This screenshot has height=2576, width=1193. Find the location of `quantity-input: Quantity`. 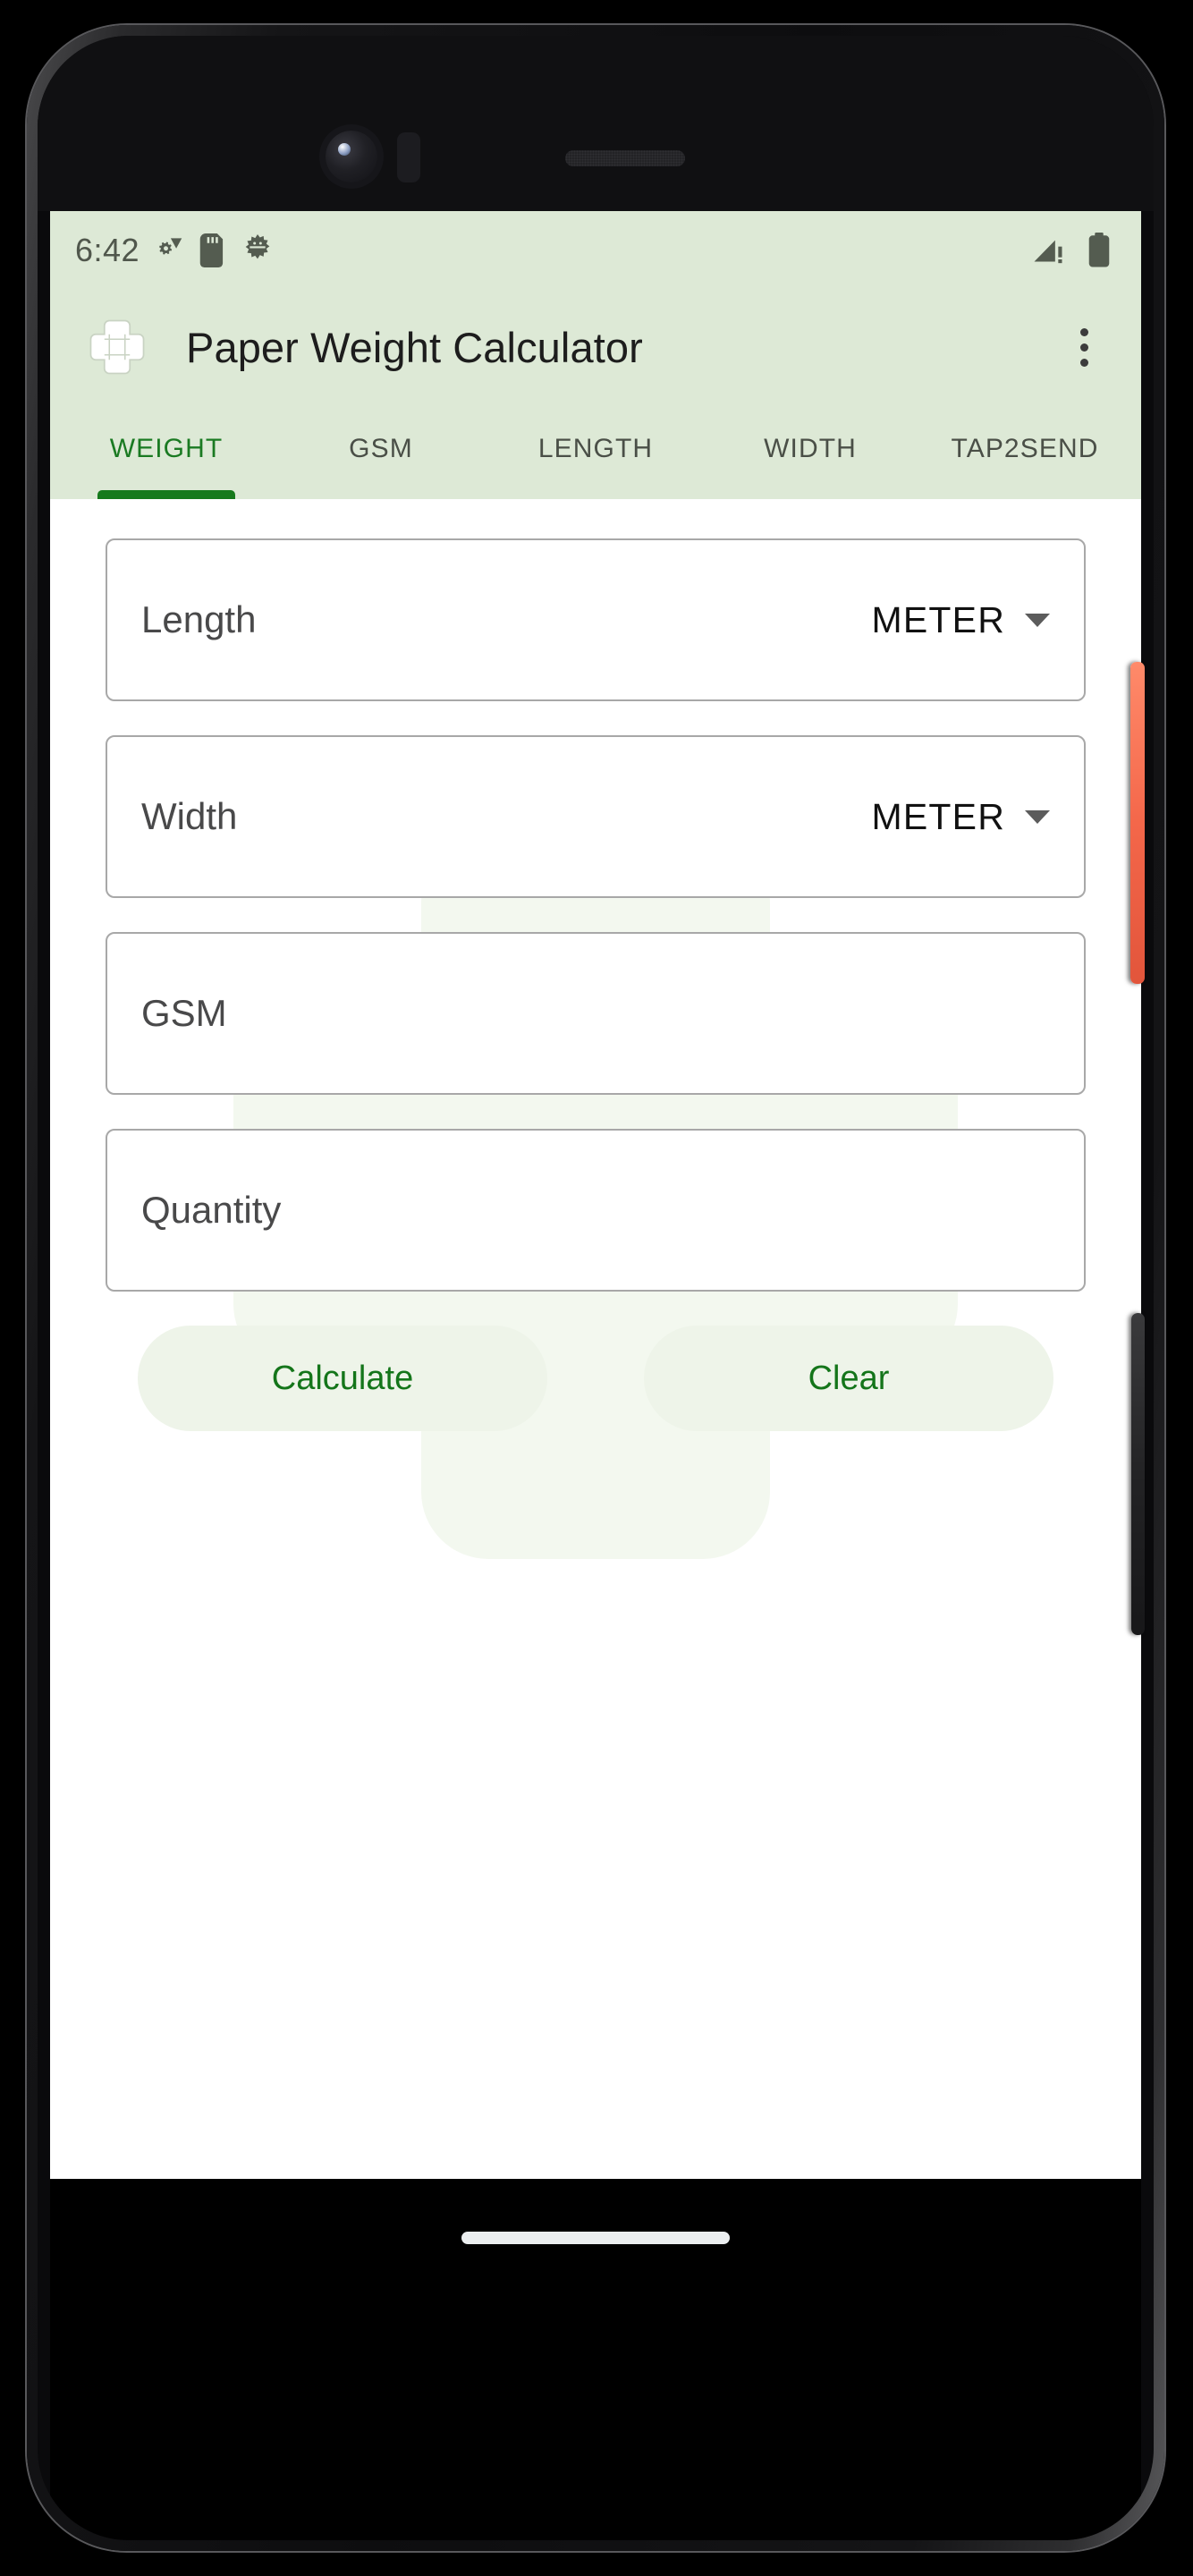

quantity-input: Quantity is located at coordinates (596, 1210).